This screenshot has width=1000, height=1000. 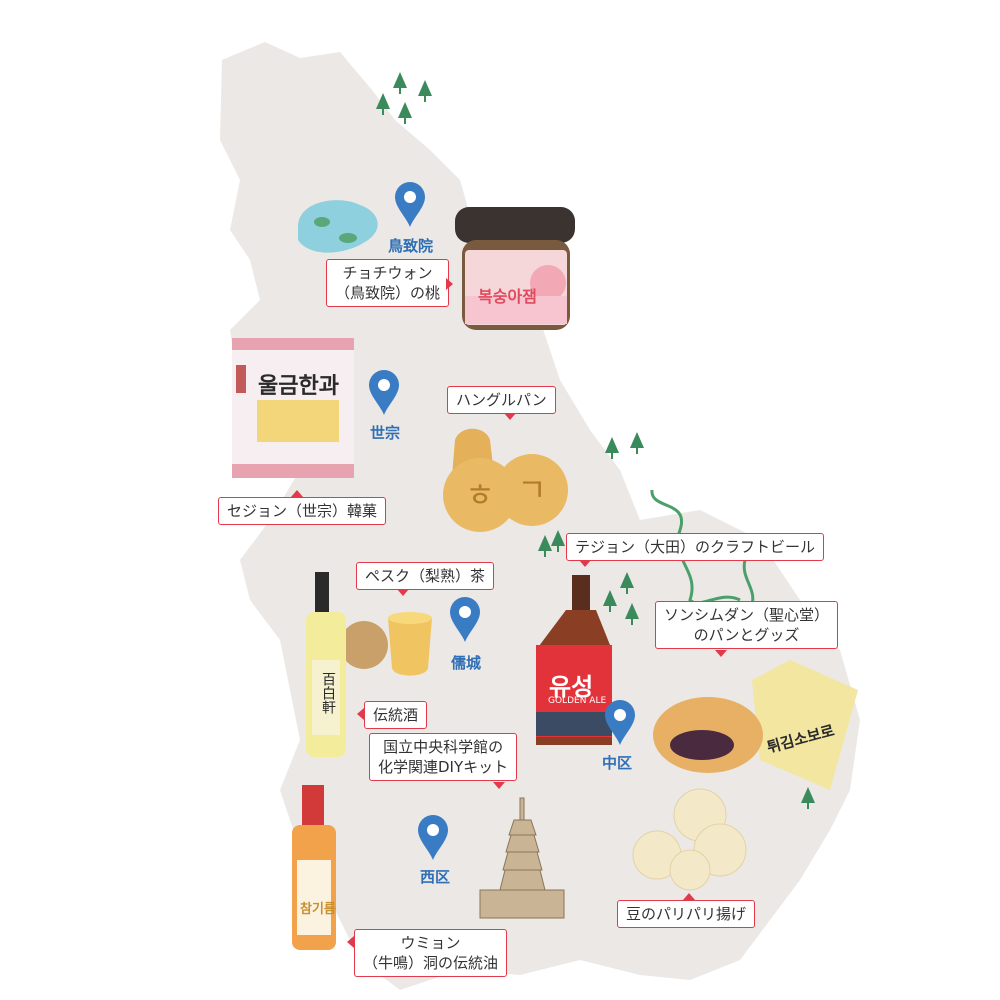 I want to click on pin-label-sejong: 世宗, so click(x=385, y=433).